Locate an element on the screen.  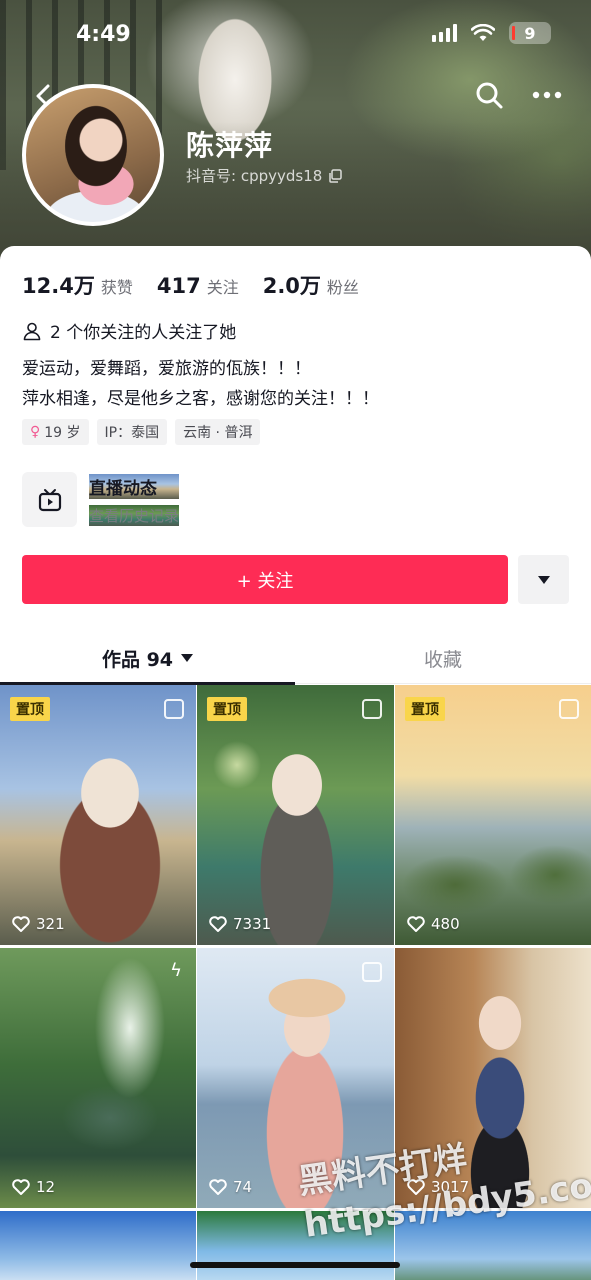
stat-following: 417 关注 is located at coordinates (198, 286).